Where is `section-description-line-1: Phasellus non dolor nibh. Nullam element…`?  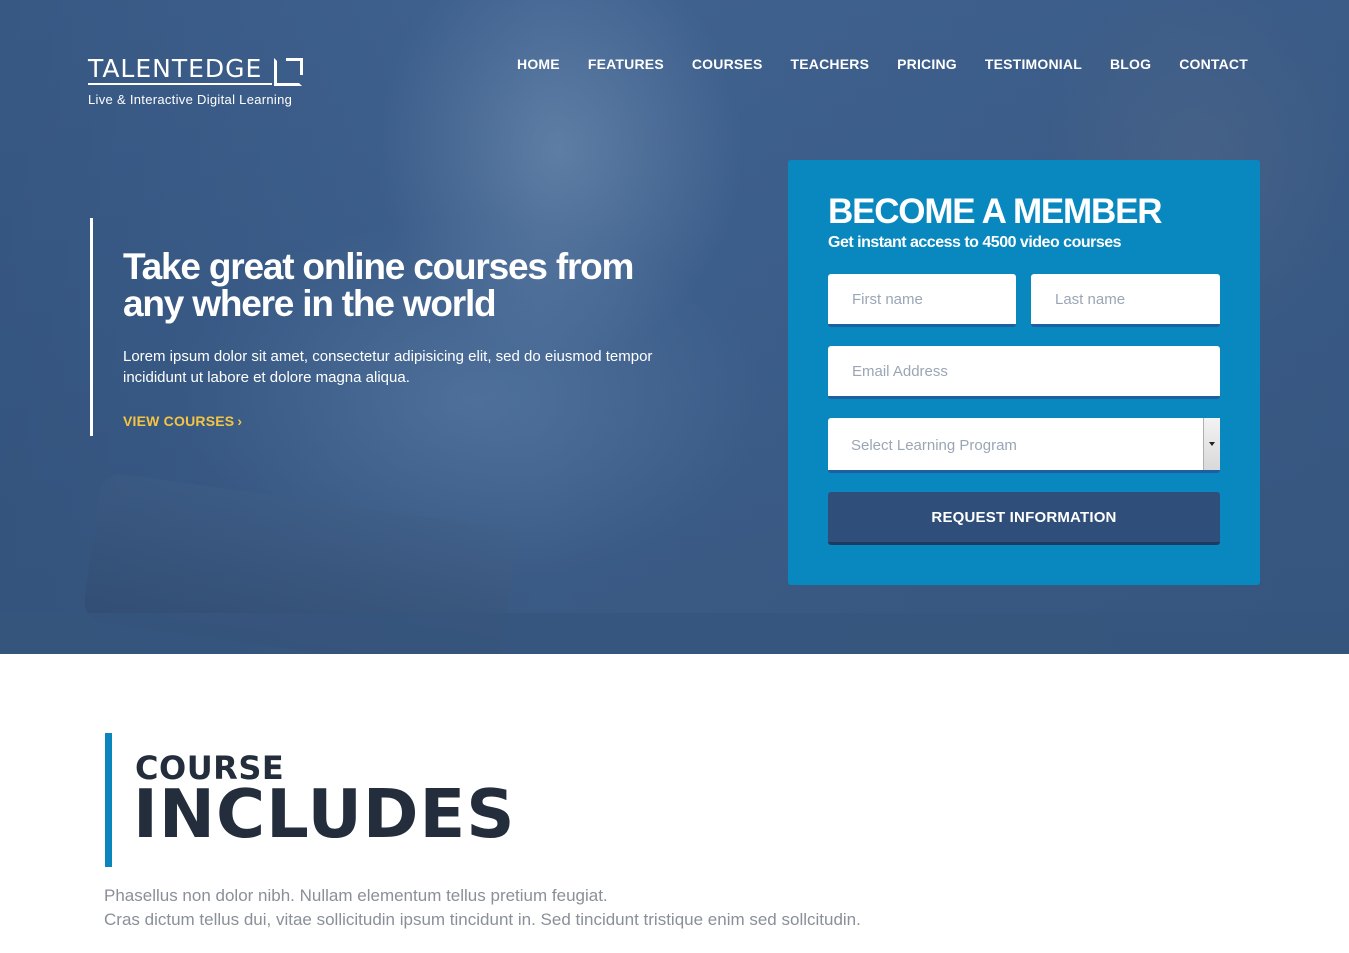
section-description-line-1: Phasellus non dolor nibh. Nullam element… is located at coordinates (356, 895).